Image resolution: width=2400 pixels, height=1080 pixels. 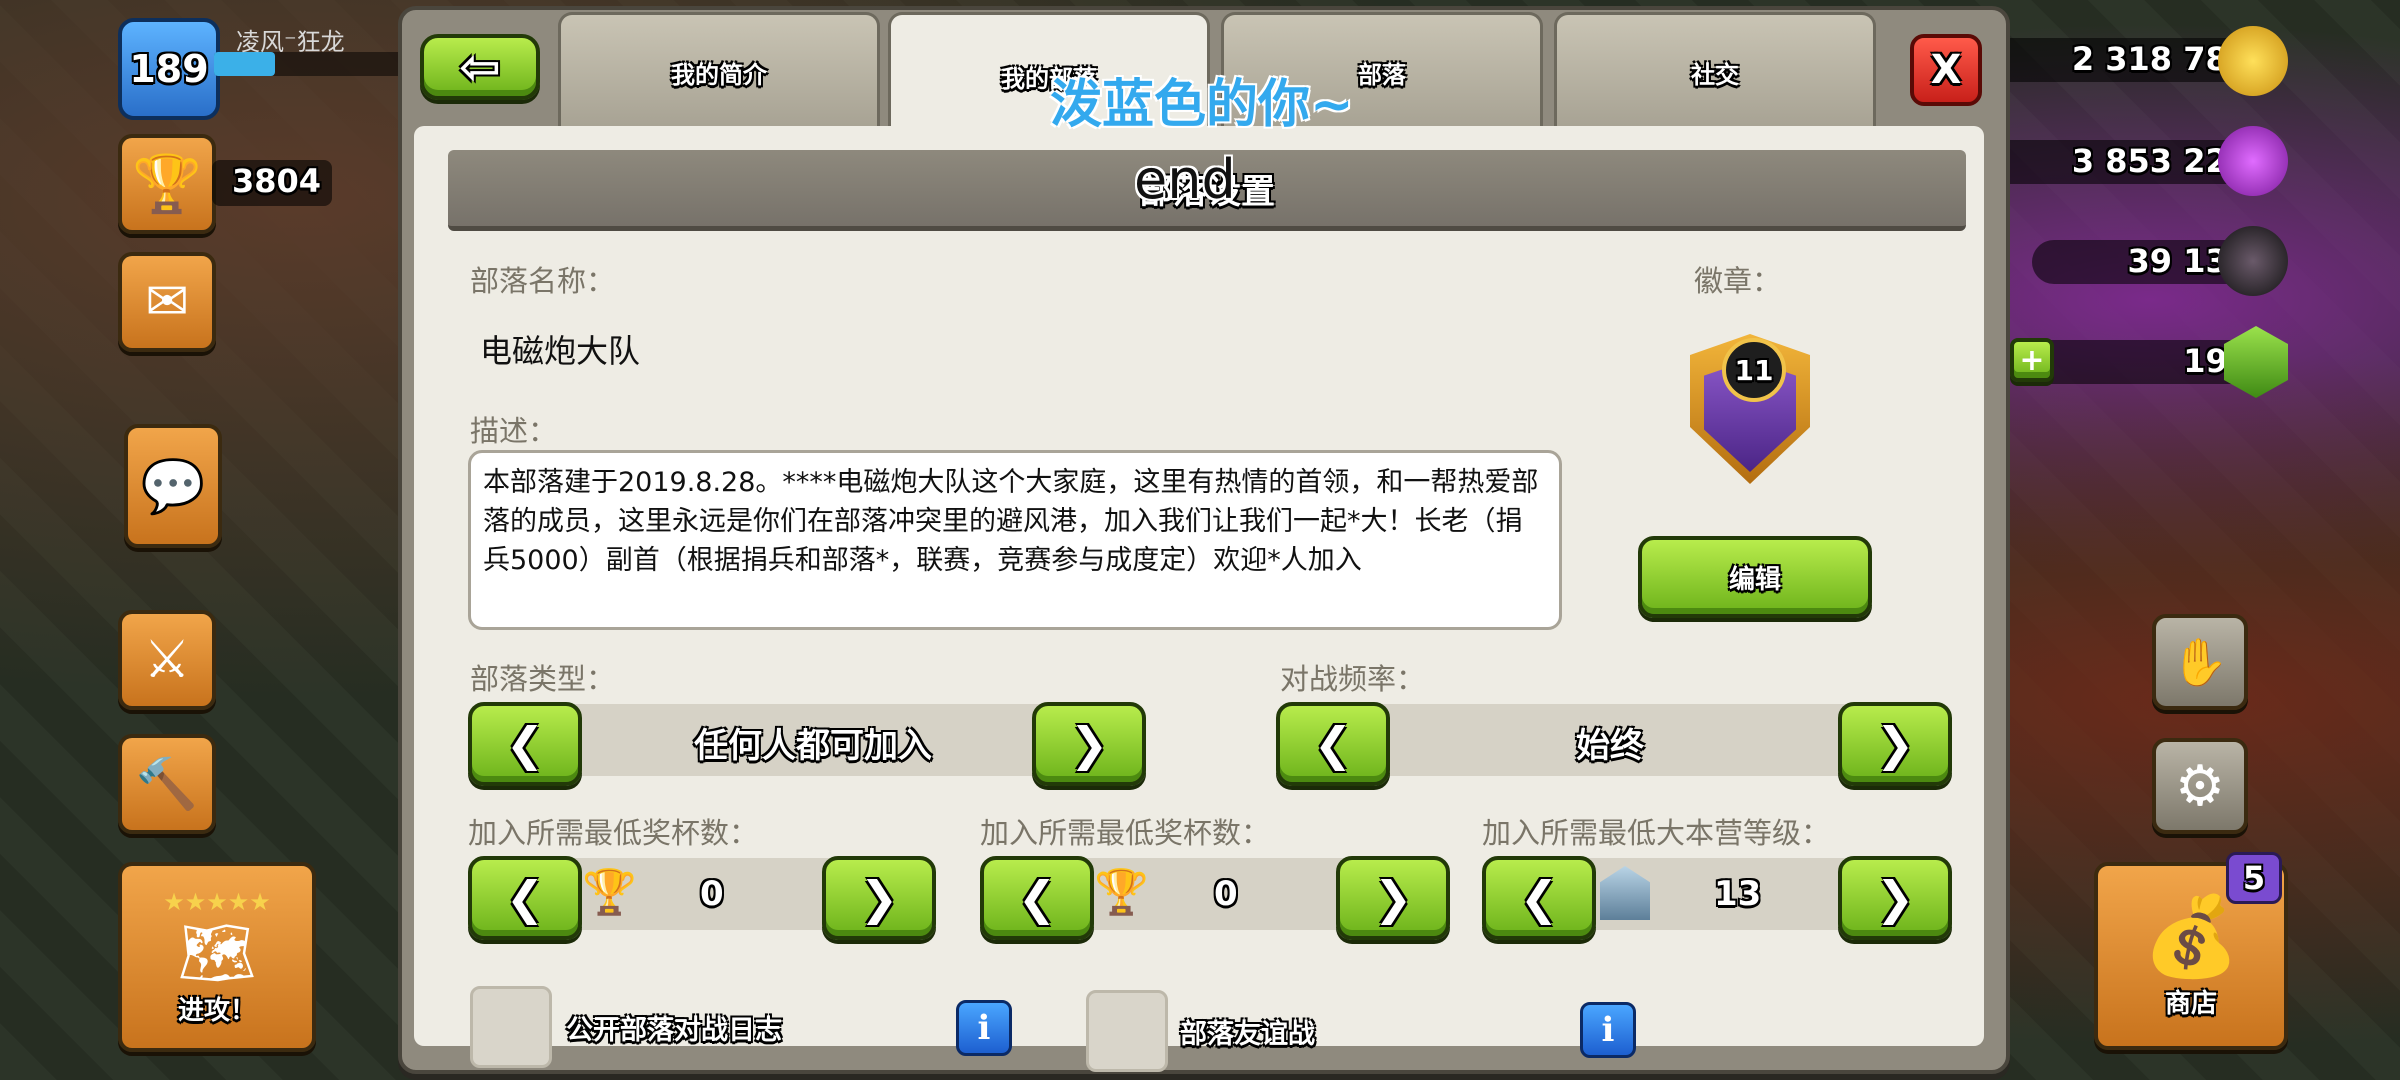 What do you see at coordinates (543, 281) in the screenshot?
I see `clan-name-label: 部落名称：` at bounding box center [543, 281].